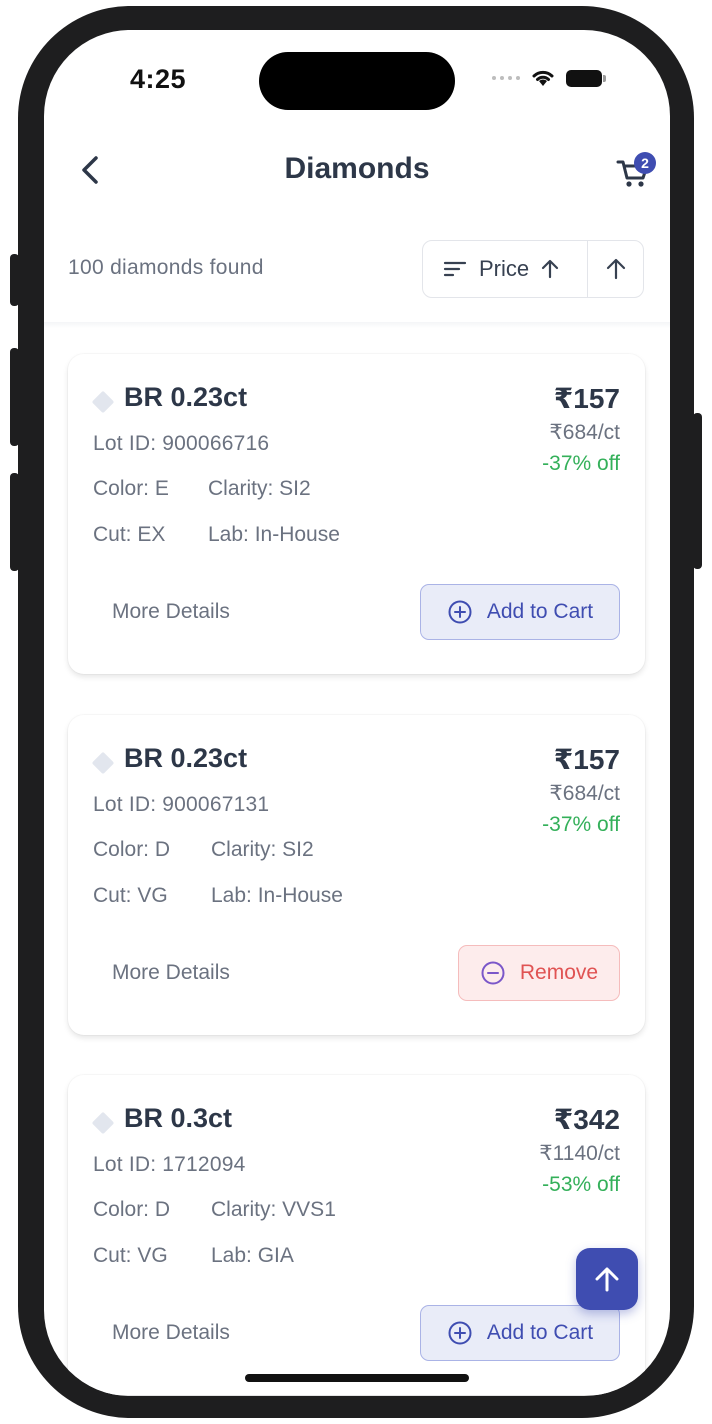 The image size is (712, 1424). Describe the element at coordinates (506, 78) in the screenshot. I see `signal-icon` at that location.